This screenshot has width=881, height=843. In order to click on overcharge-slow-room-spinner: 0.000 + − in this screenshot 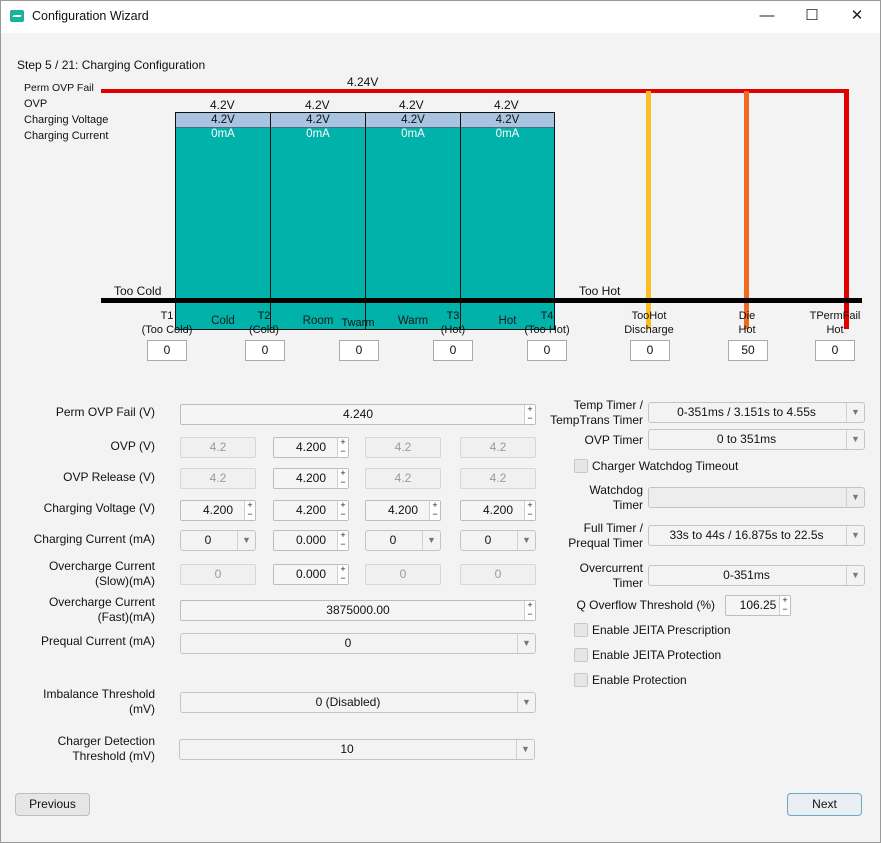, I will do `click(311, 574)`.